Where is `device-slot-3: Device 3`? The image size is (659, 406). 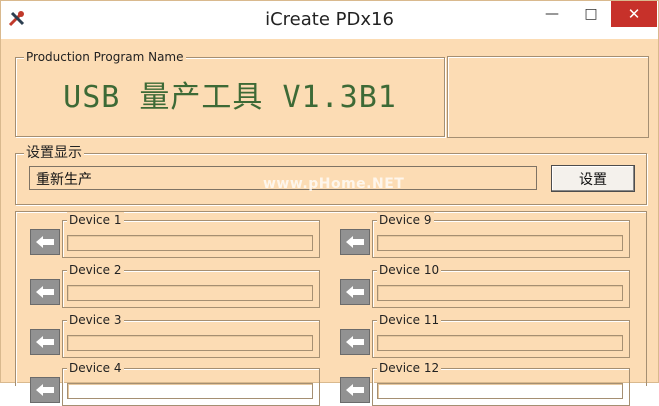
device-slot-3: Device 3 is located at coordinates (175, 335).